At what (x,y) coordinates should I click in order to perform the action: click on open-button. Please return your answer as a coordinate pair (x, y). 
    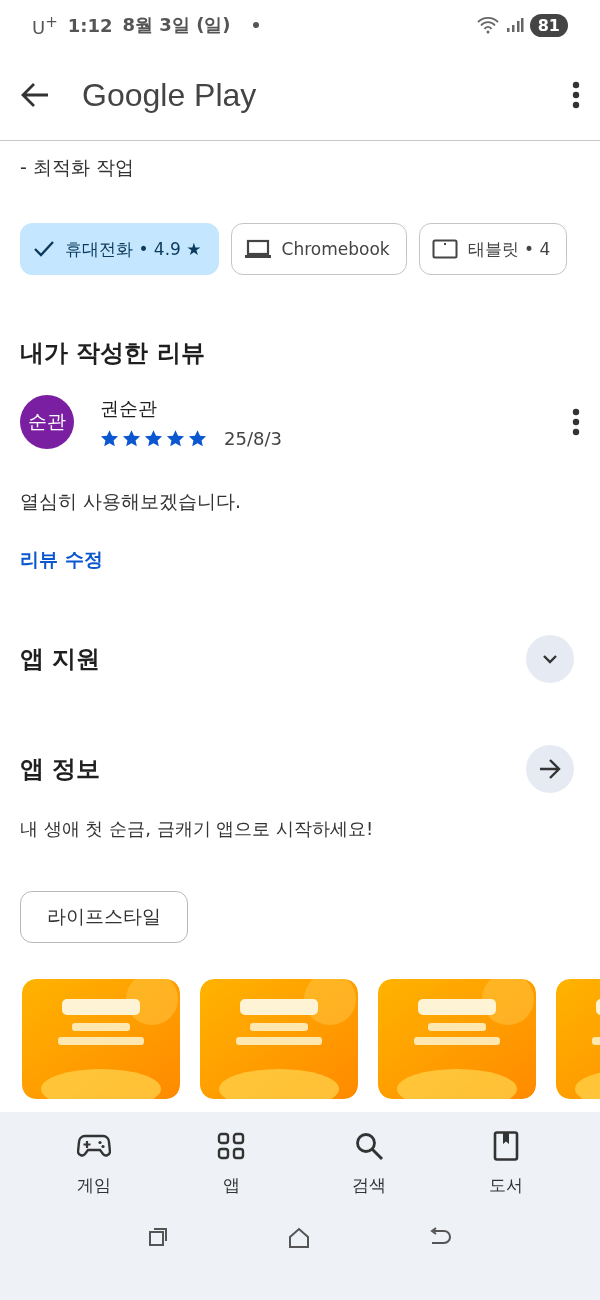
    Looking at the image, I should click on (550, 769).